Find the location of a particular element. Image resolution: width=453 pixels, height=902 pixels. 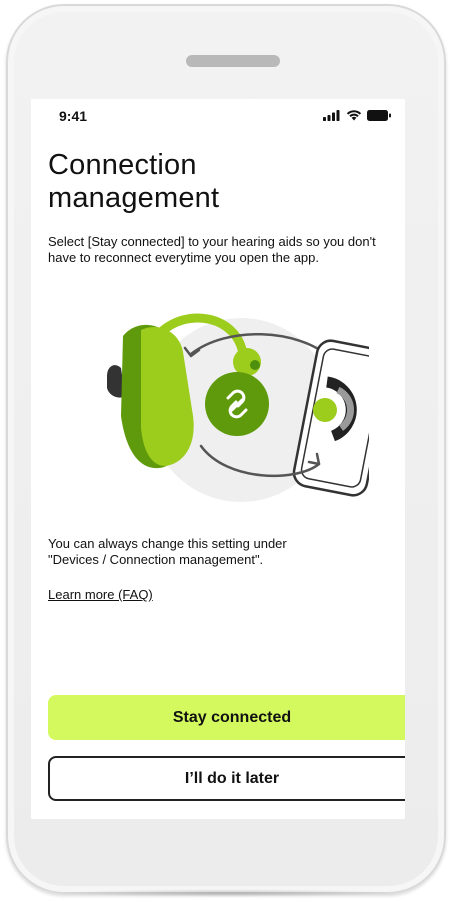

faq-link: Learn more (FAQ) is located at coordinates (100, 594).